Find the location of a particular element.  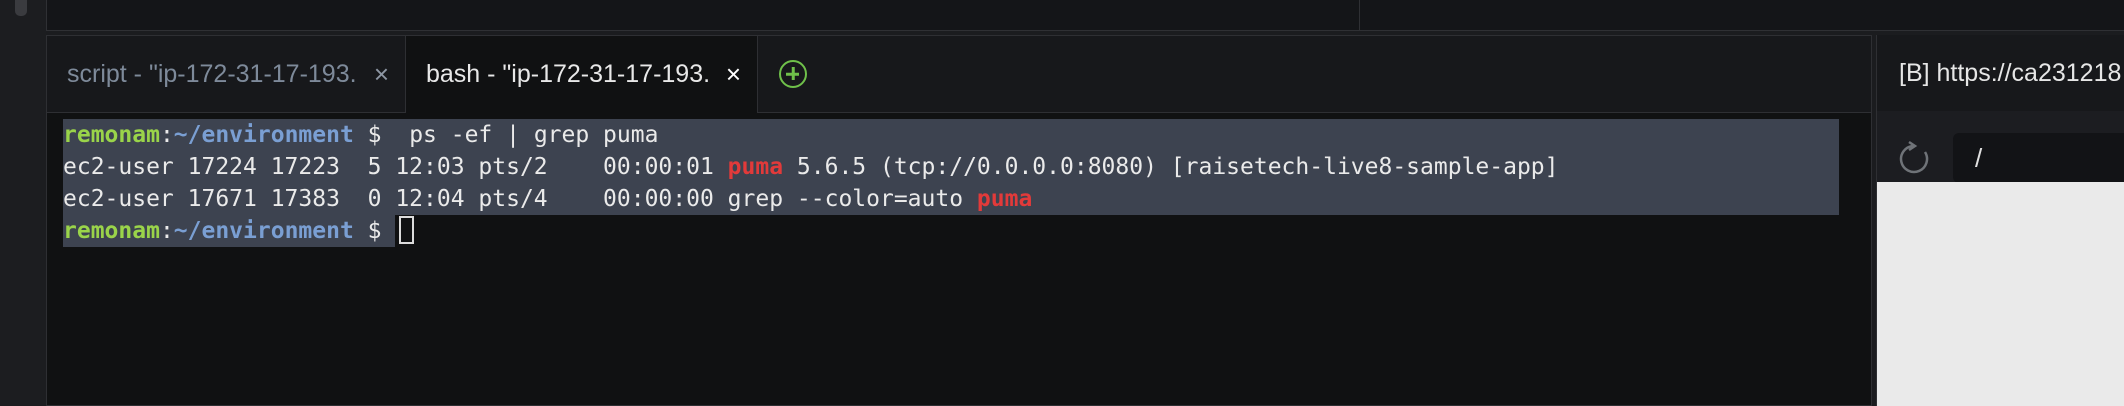

preview-content is located at coordinates (2000, 294).